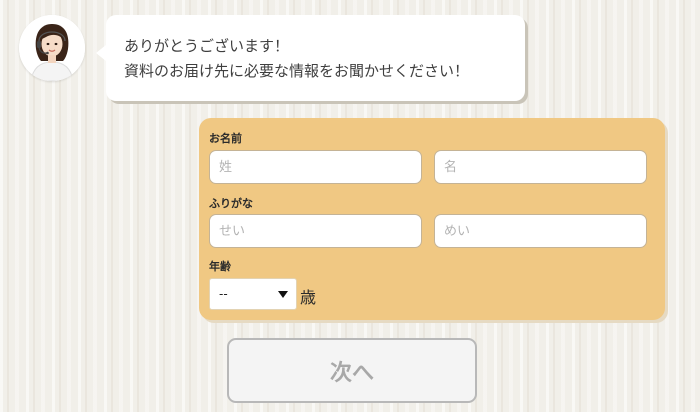 The image size is (700, 412). I want to click on operator-message-bubble: ありがとうございます！ 資料のお届け先に必要な情報をお聞かせください！, so click(310, 58).